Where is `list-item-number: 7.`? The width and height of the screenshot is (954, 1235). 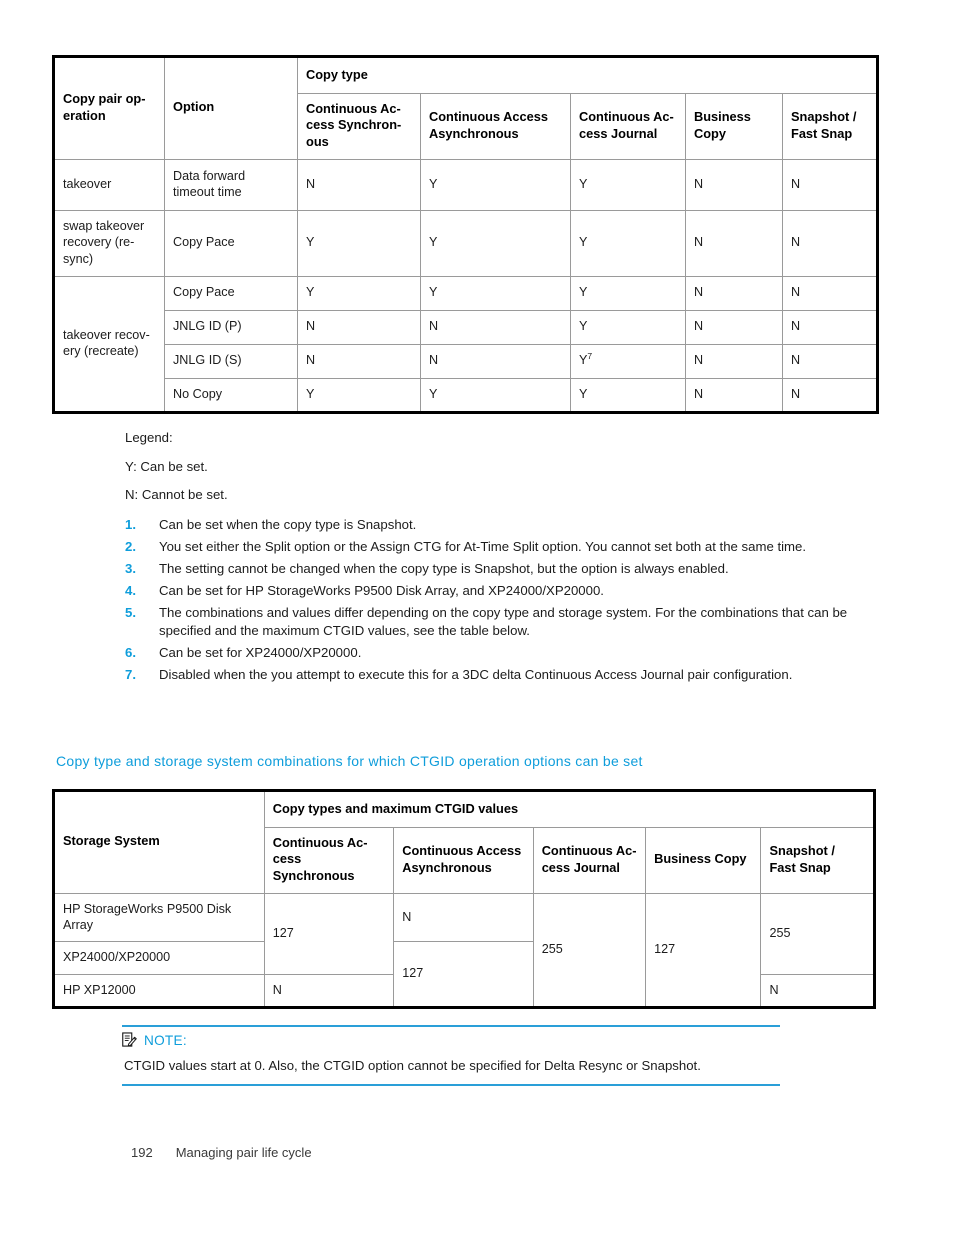
list-item-number: 7. is located at coordinates (130, 674).